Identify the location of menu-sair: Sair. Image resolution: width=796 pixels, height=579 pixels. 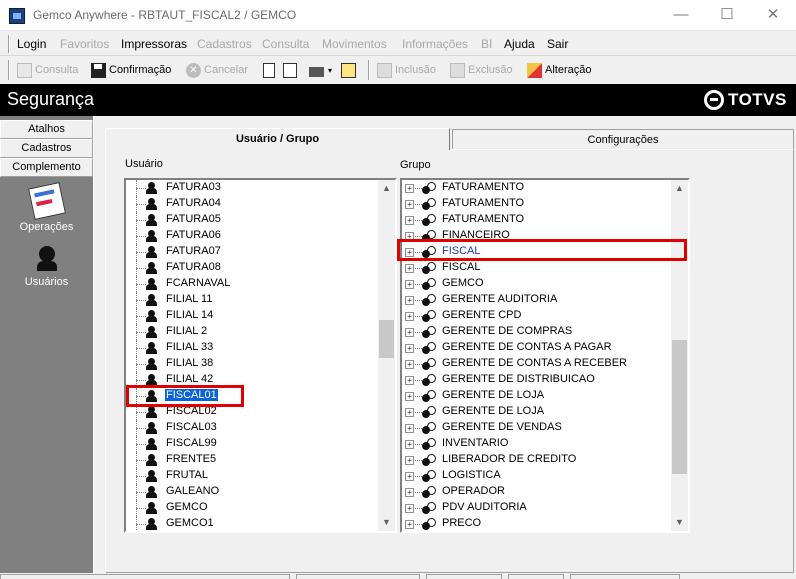
(557, 44).